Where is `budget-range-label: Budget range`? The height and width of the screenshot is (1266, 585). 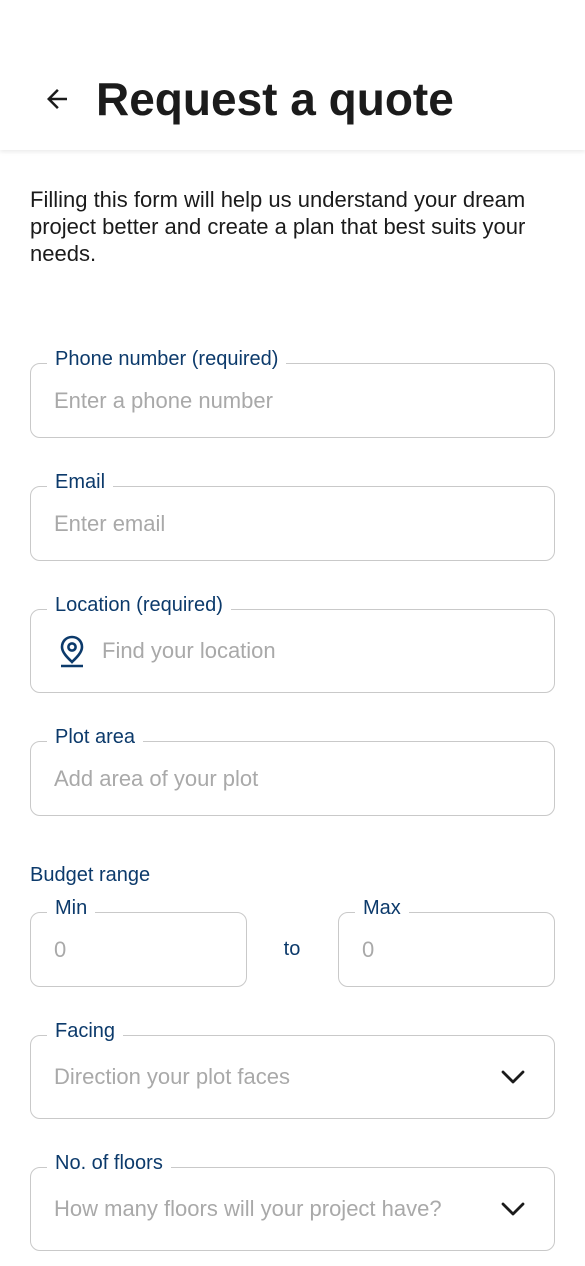
budget-range-label: Budget range is located at coordinates (90, 875).